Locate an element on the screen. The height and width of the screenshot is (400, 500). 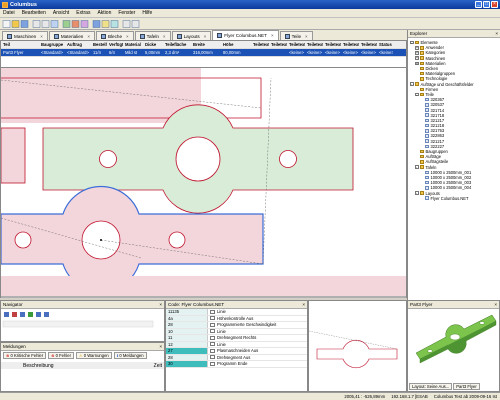
col-beschreibung: Beschreibung is located at coordinates (28, 366).